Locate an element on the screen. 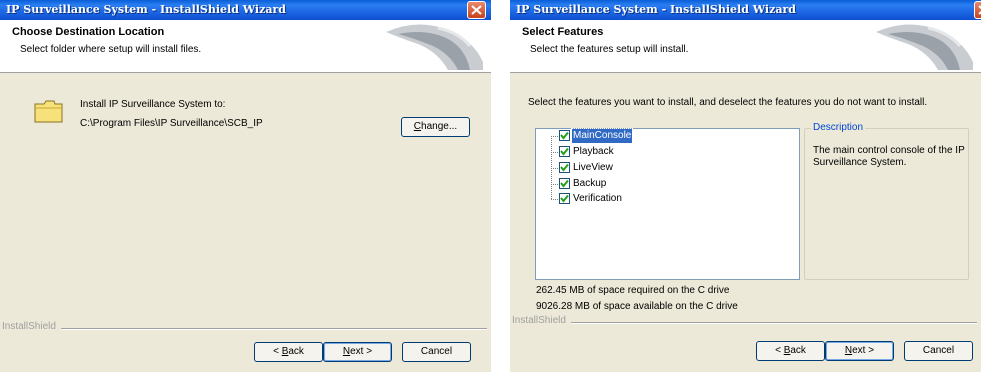 The width and height of the screenshot is (981, 372). feature-label: Verification is located at coordinates (597, 198).